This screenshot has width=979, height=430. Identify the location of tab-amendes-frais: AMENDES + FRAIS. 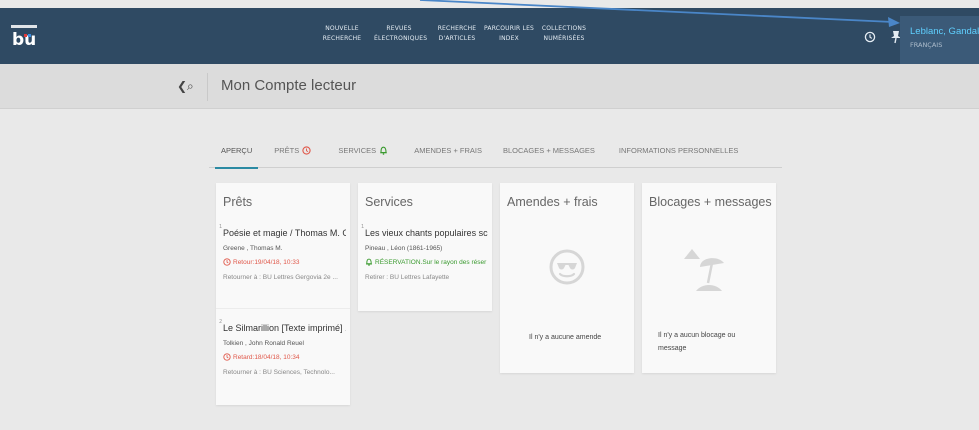
(448, 153).